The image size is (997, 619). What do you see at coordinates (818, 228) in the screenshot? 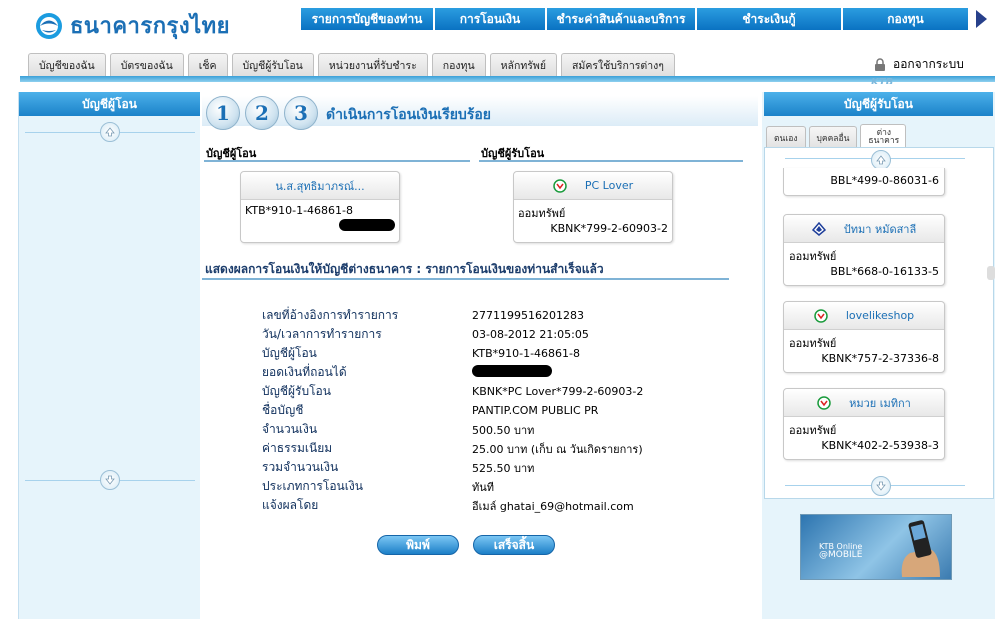
I see `bbl-icon` at bounding box center [818, 228].